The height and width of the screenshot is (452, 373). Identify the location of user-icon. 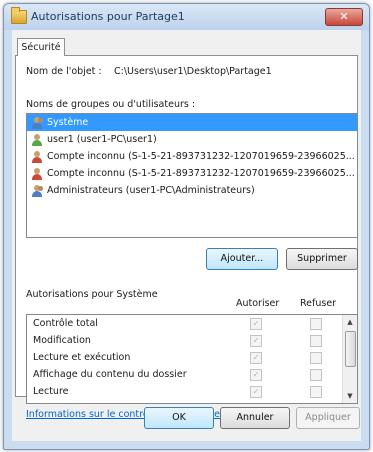
(37, 140).